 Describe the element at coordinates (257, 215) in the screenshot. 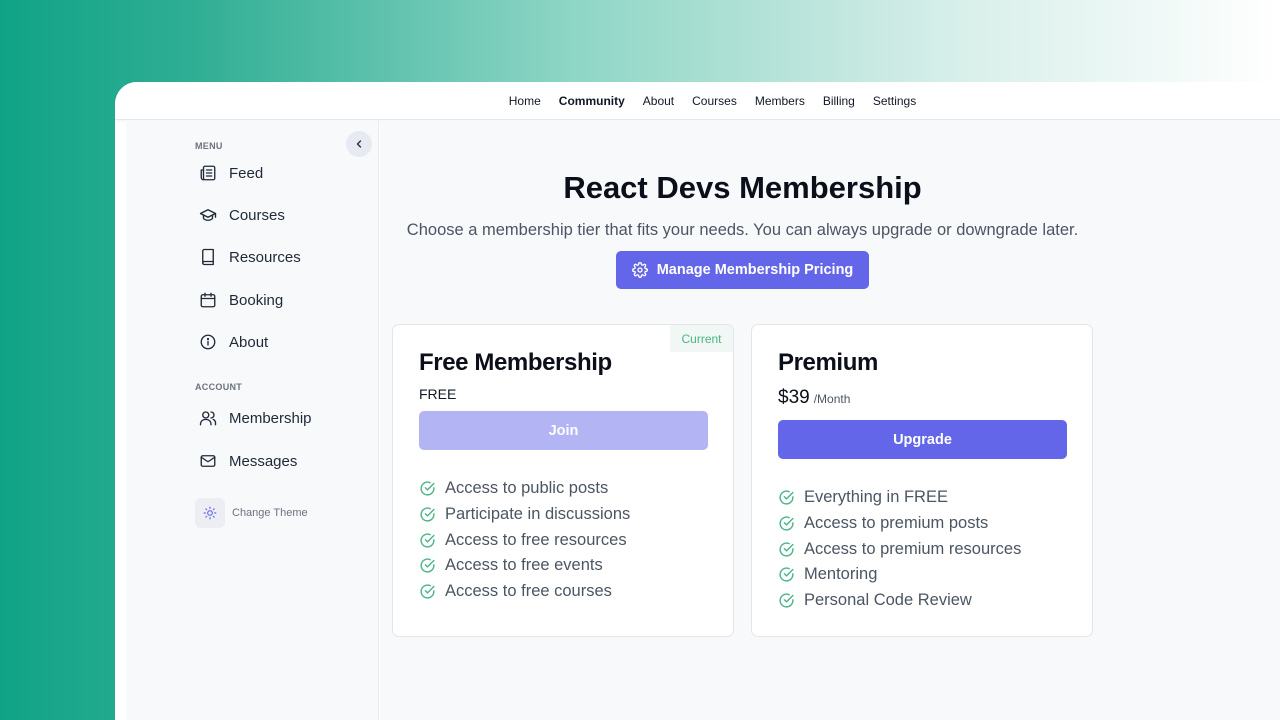

I see `sidebar-item-label: Courses` at that location.